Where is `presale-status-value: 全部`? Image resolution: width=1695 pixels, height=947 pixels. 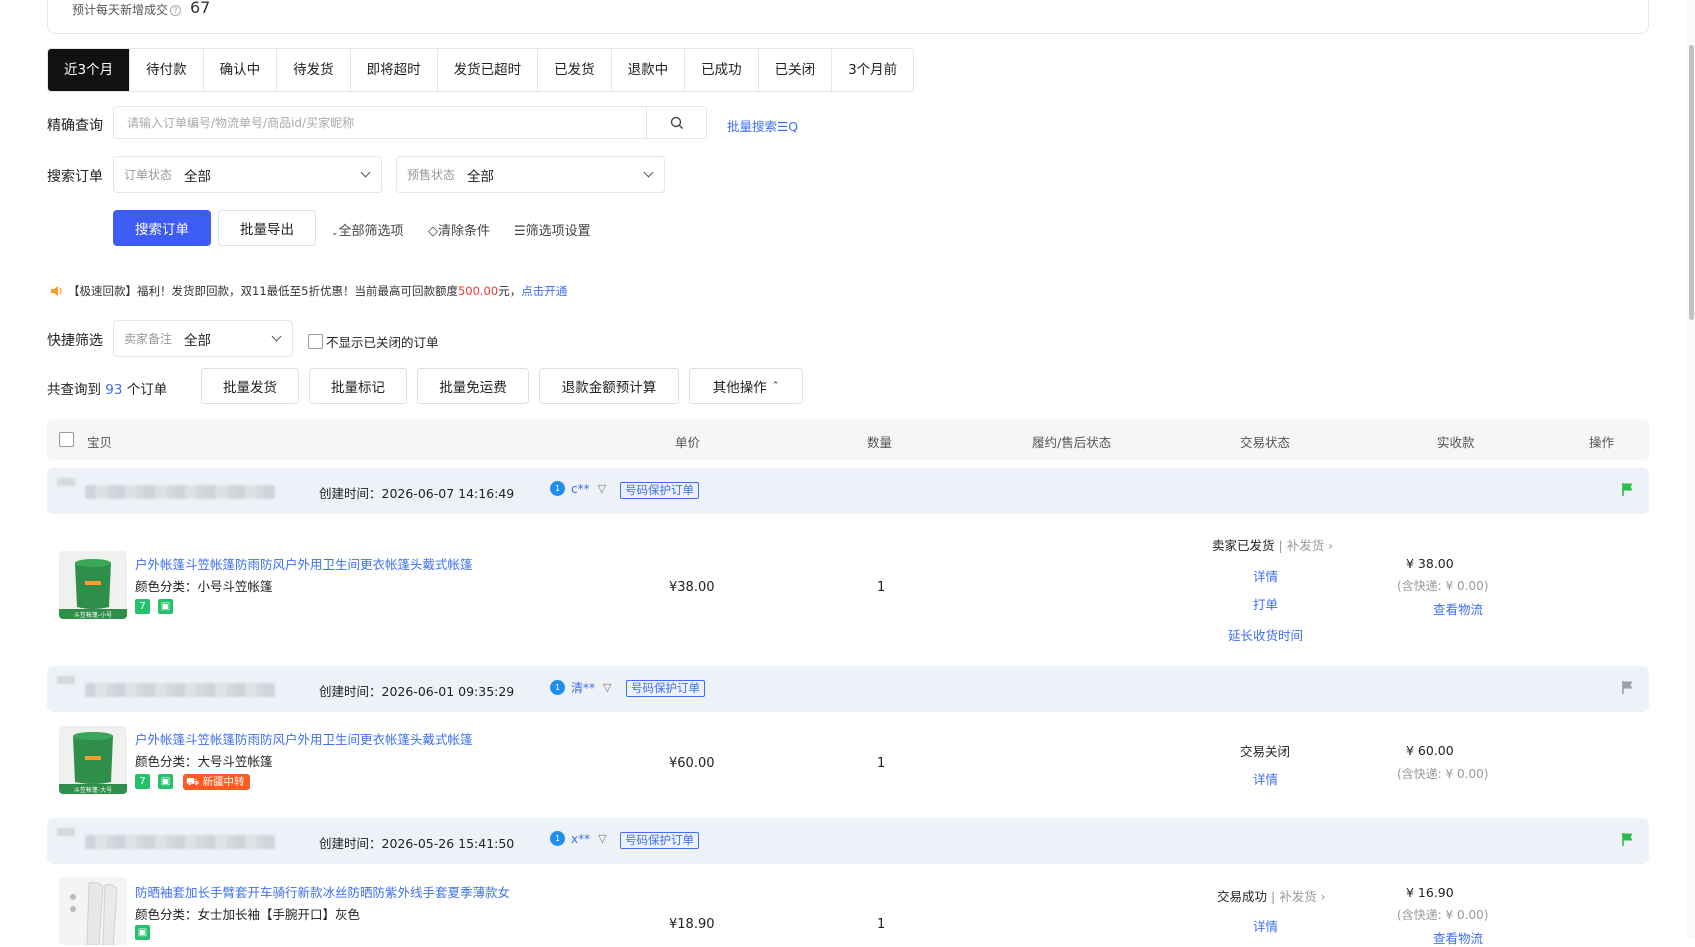 presale-status-value: 全部 is located at coordinates (481, 176).